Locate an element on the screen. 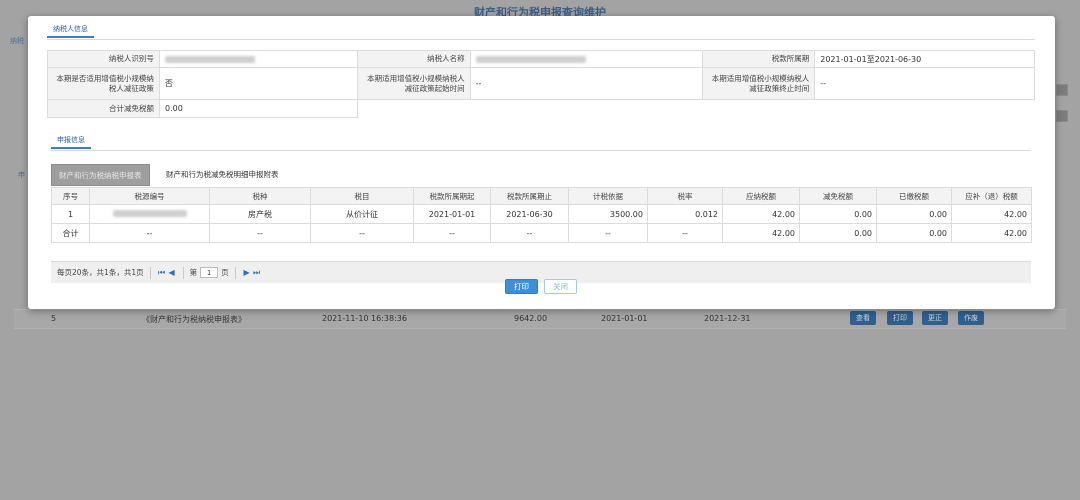 The height and width of the screenshot is (500, 1080). cell-tax-rate: -- is located at coordinates (685, 233).